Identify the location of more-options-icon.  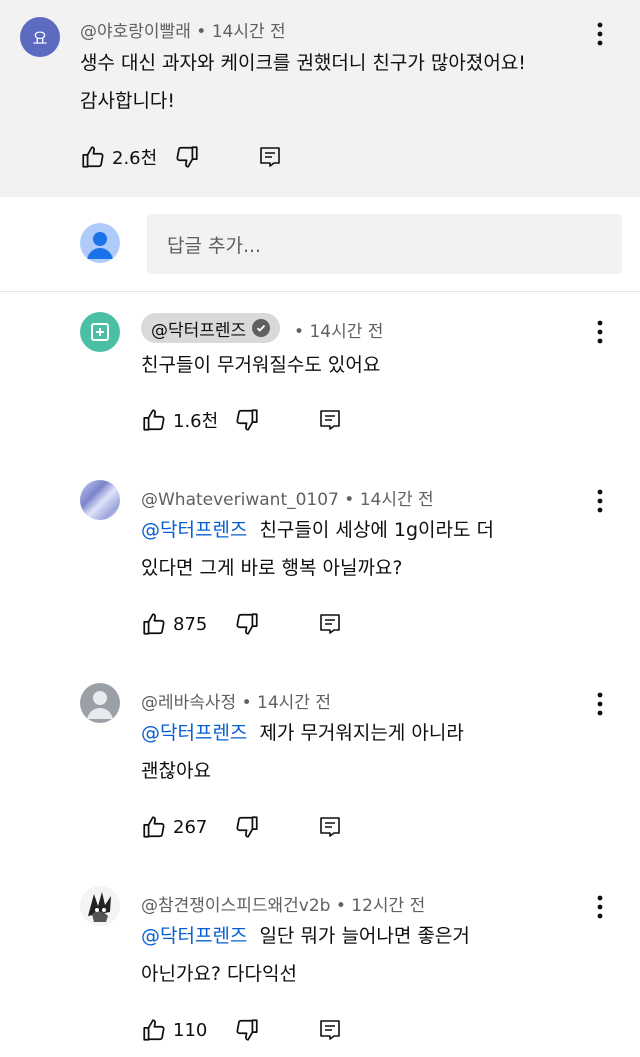
(600, 332).